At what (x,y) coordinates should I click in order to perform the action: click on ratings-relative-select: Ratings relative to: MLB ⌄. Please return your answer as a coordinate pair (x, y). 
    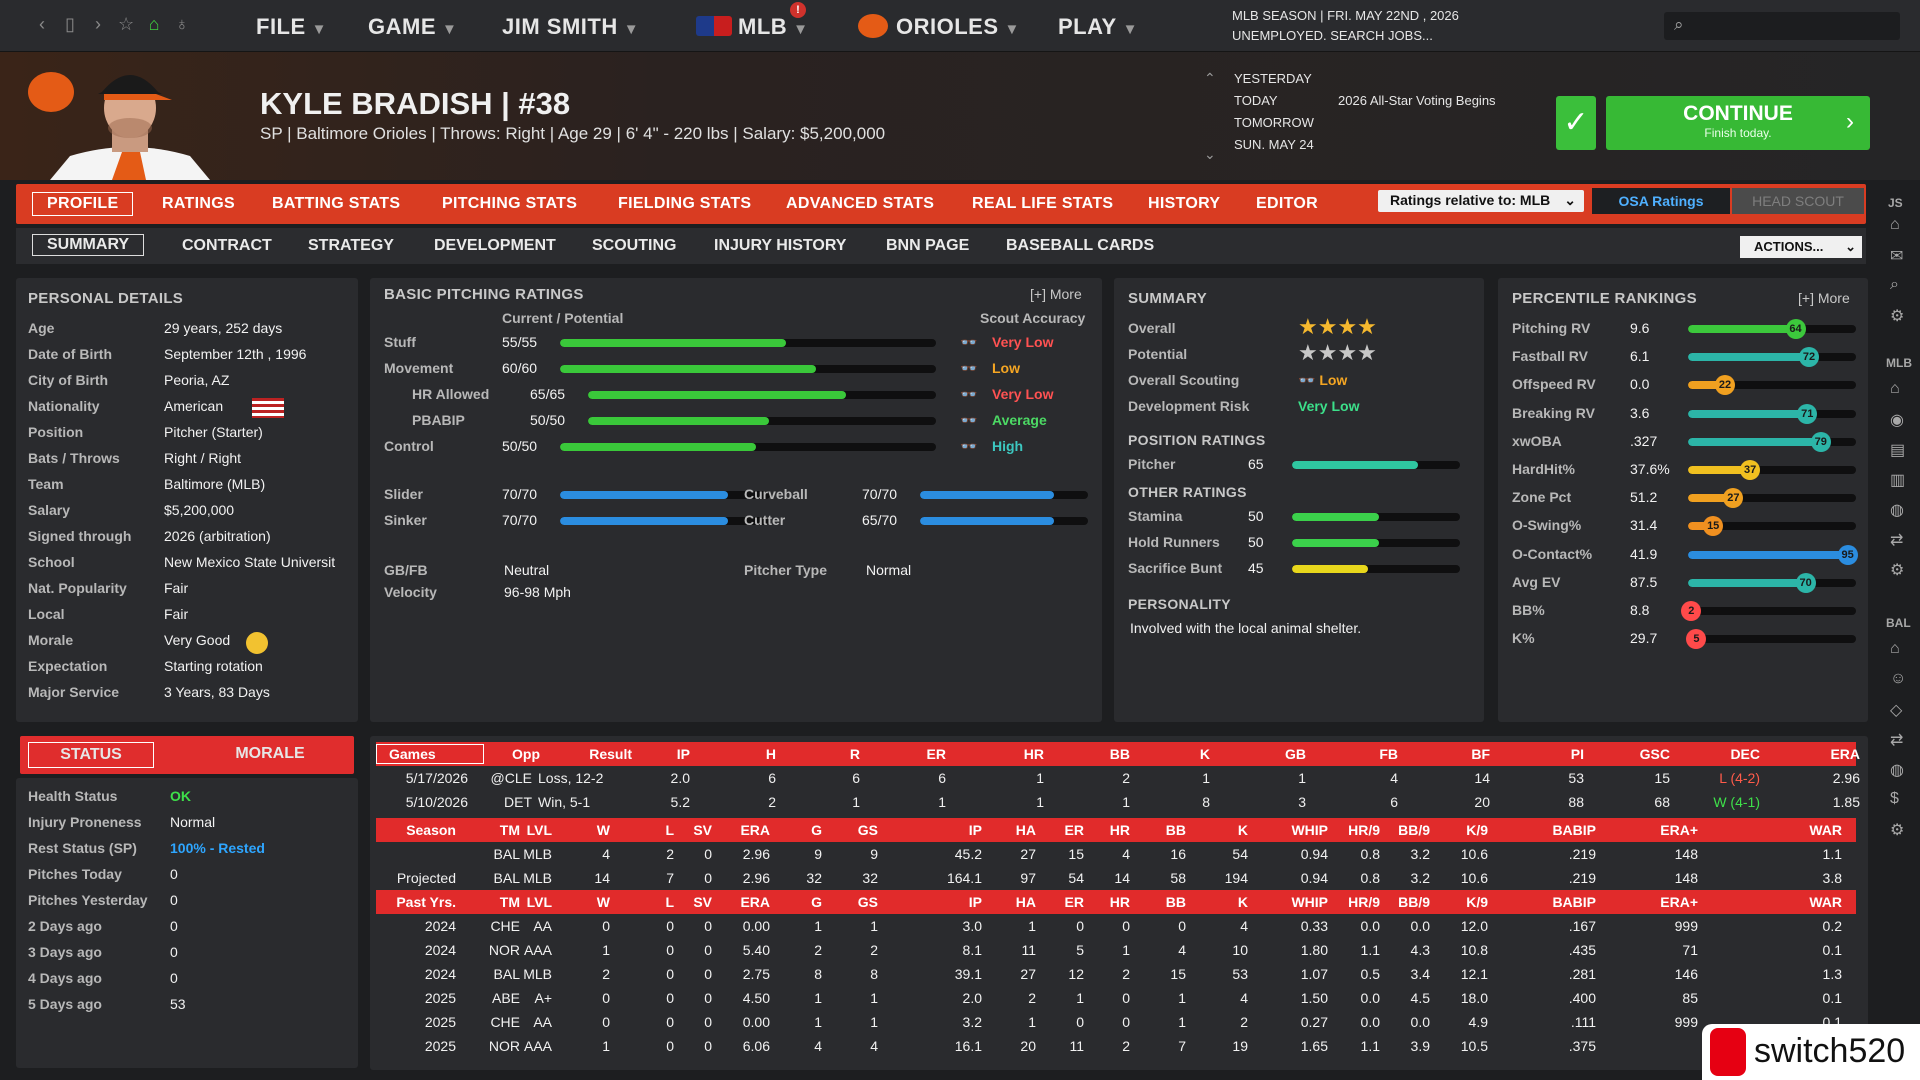
    Looking at the image, I should click on (1481, 201).